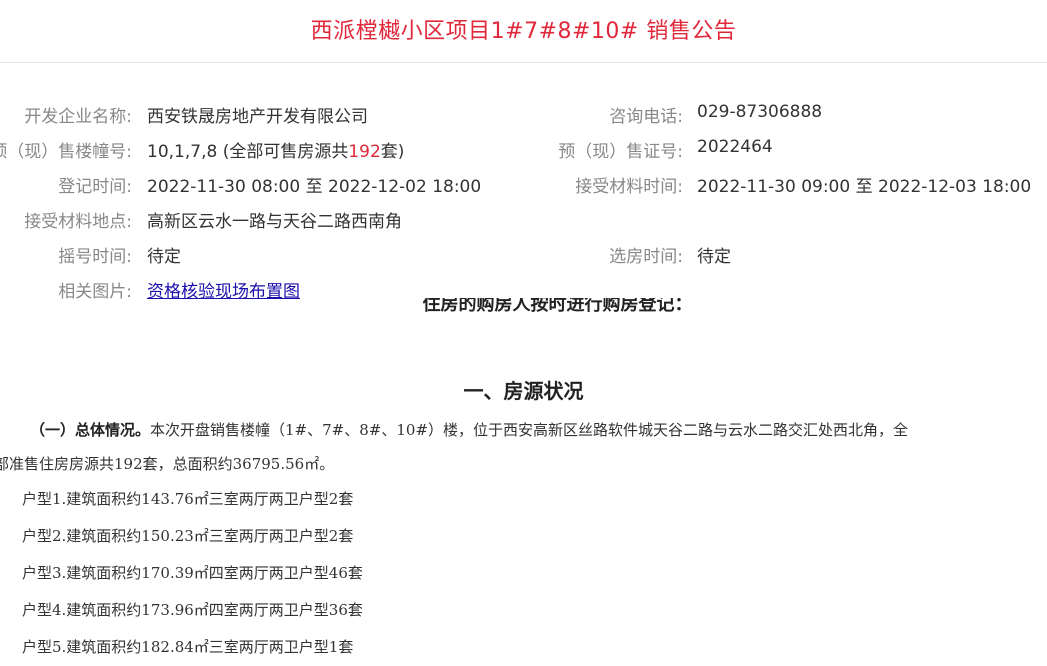 Image resolution: width=1047 pixels, height=666 pixels. I want to click on page-title: 西派樘樾小区项目1#7#8#10# 销售公告, so click(523, 31).